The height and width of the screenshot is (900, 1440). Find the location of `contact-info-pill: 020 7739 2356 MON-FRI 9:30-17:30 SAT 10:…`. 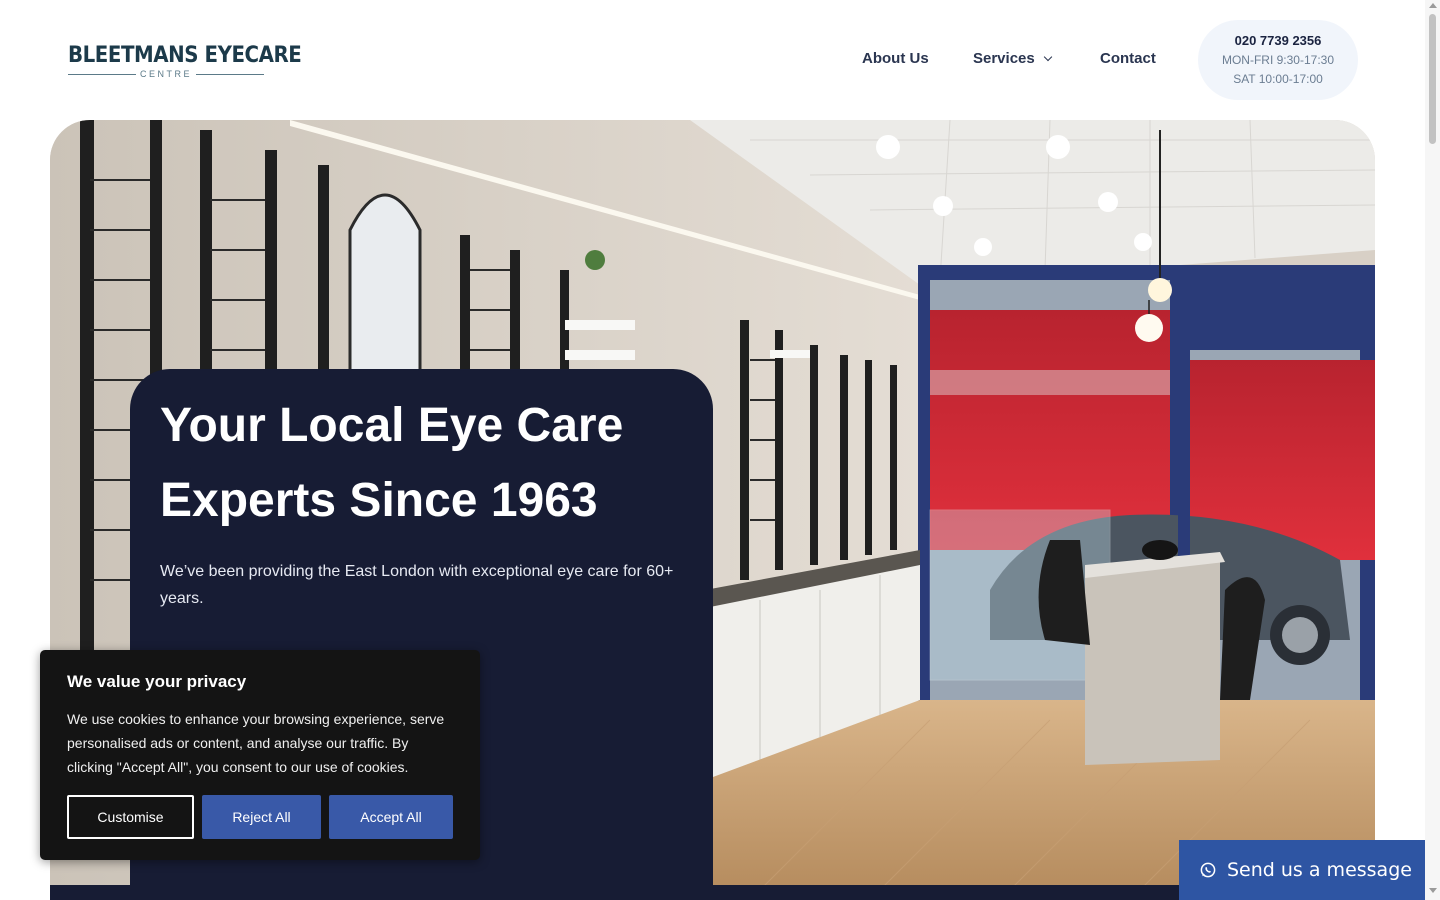

contact-info-pill: 020 7739 2356 MON-FRI 9:30-17:30 SAT 10:… is located at coordinates (1278, 60).